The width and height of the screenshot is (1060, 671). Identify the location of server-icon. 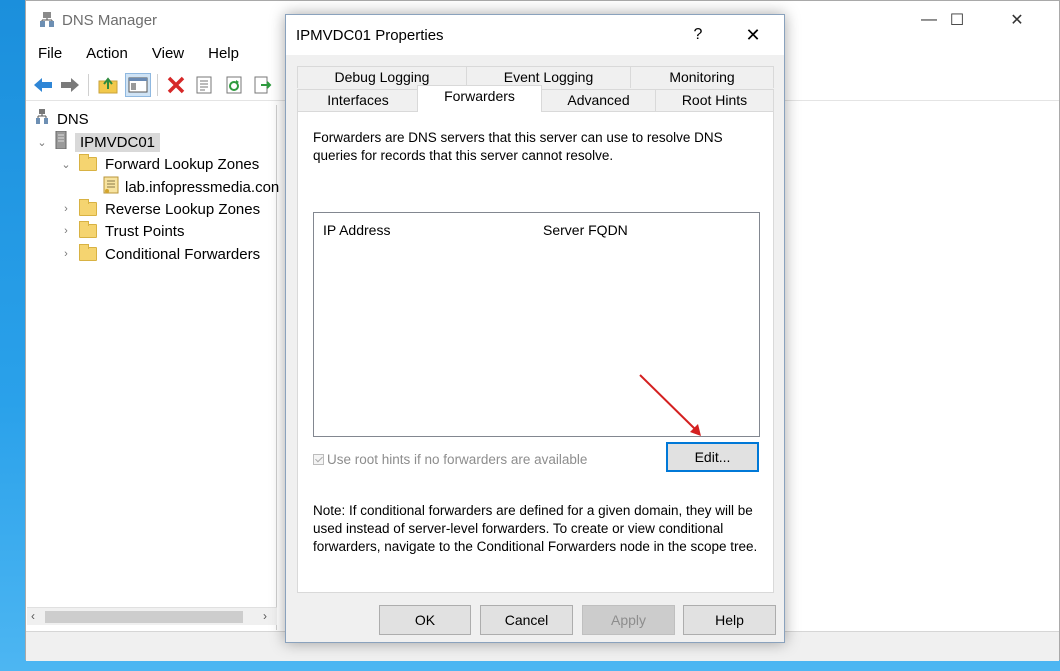
(61, 141).